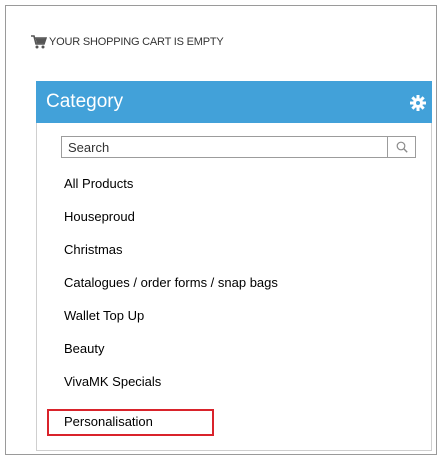 The width and height of the screenshot is (443, 455). I want to click on search-input, so click(225, 147).